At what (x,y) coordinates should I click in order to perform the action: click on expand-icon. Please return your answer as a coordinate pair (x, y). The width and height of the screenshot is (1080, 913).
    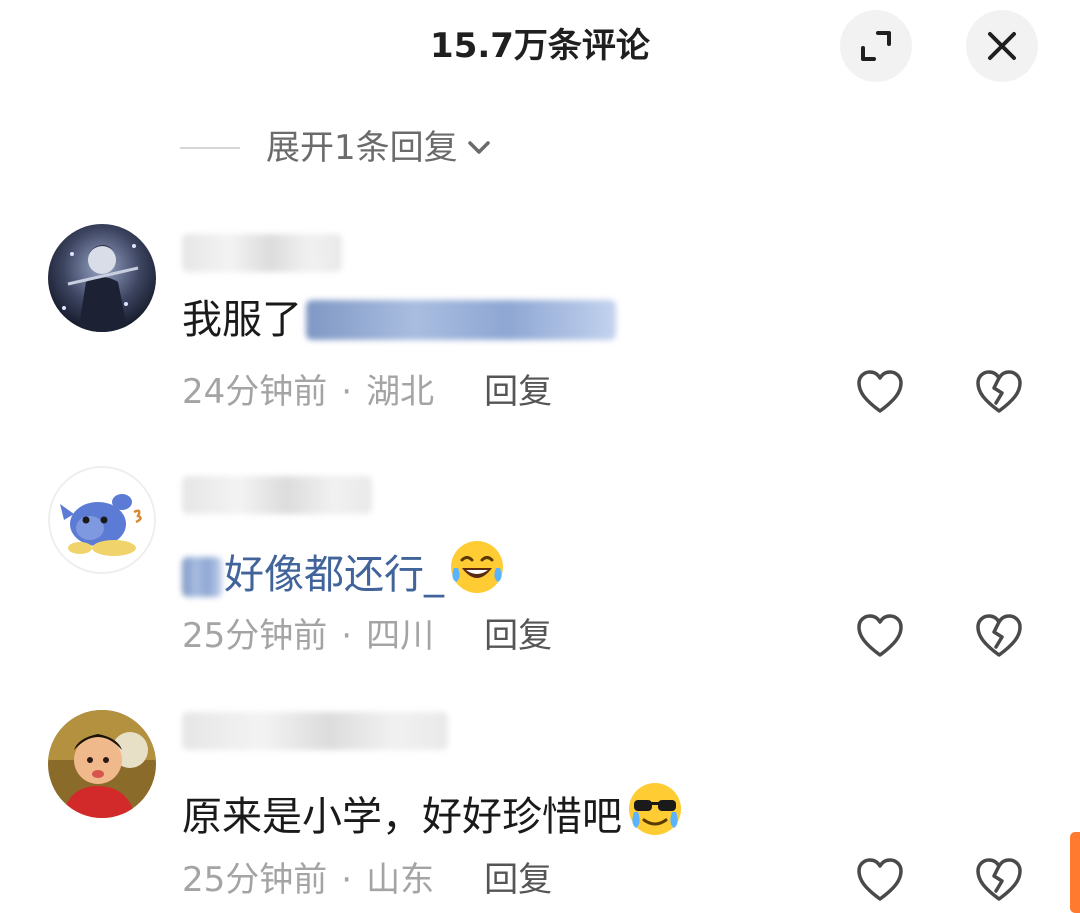
    Looking at the image, I should click on (876, 46).